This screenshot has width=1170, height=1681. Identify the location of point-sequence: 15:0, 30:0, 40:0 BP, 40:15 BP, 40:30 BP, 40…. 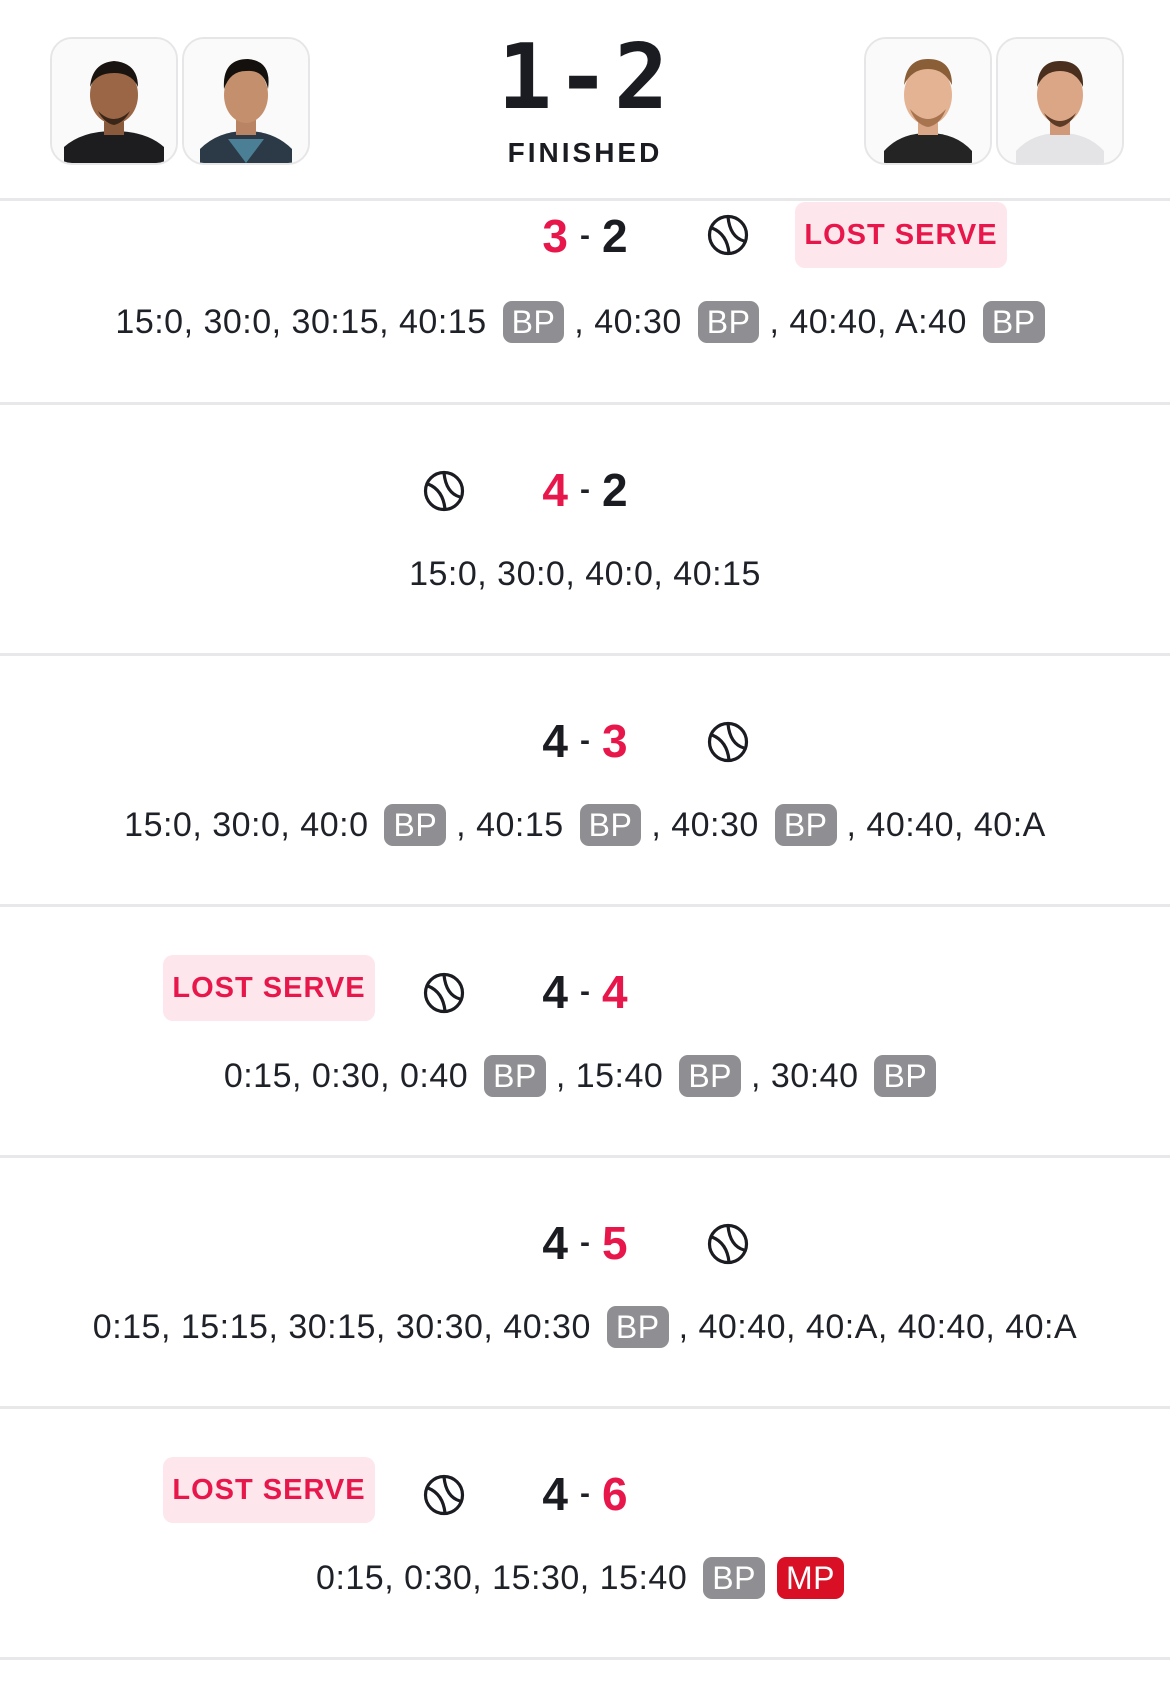
(585, 825).